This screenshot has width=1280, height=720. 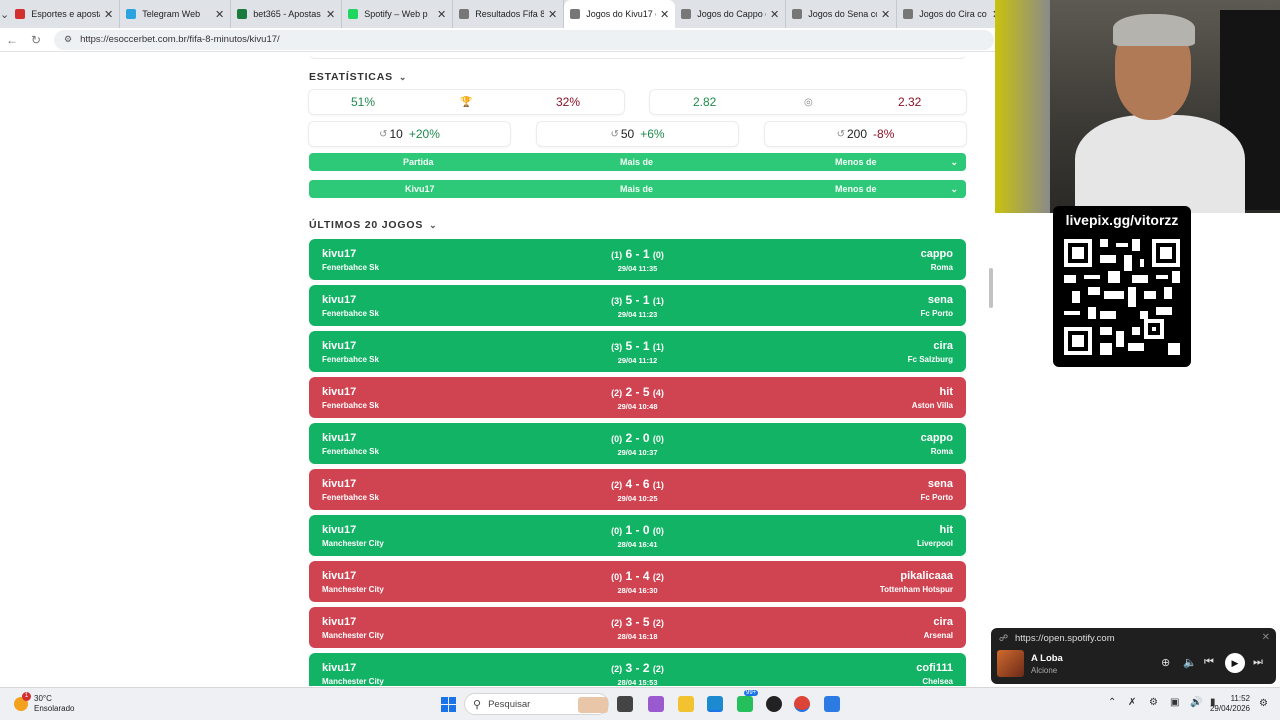 What do you see at coordinates (637, 162) in the screenshot?
I see `filter-bar-partida: Partida Mais de Menos de ⌄` at bounding box center [637, 162].